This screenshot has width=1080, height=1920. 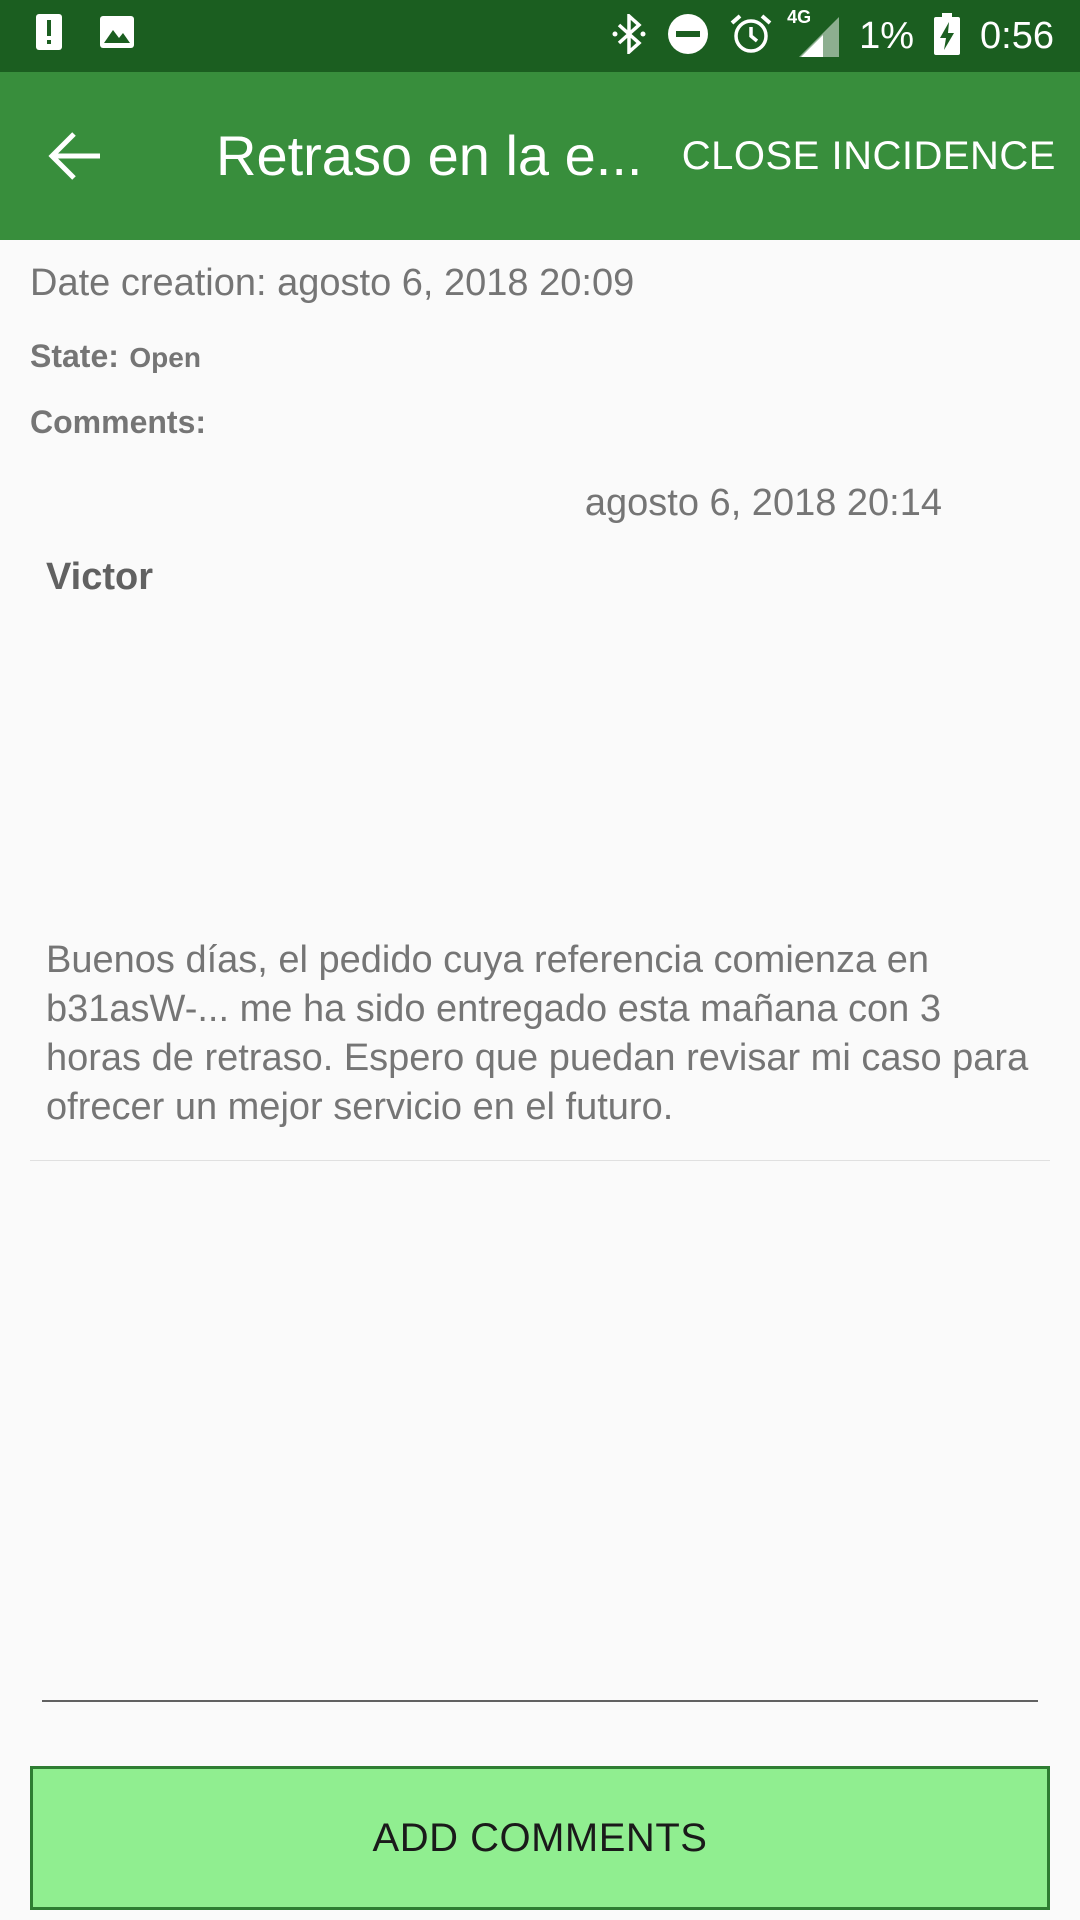 I want to click on comments-label: Comments:, so click(x=118, y=422).